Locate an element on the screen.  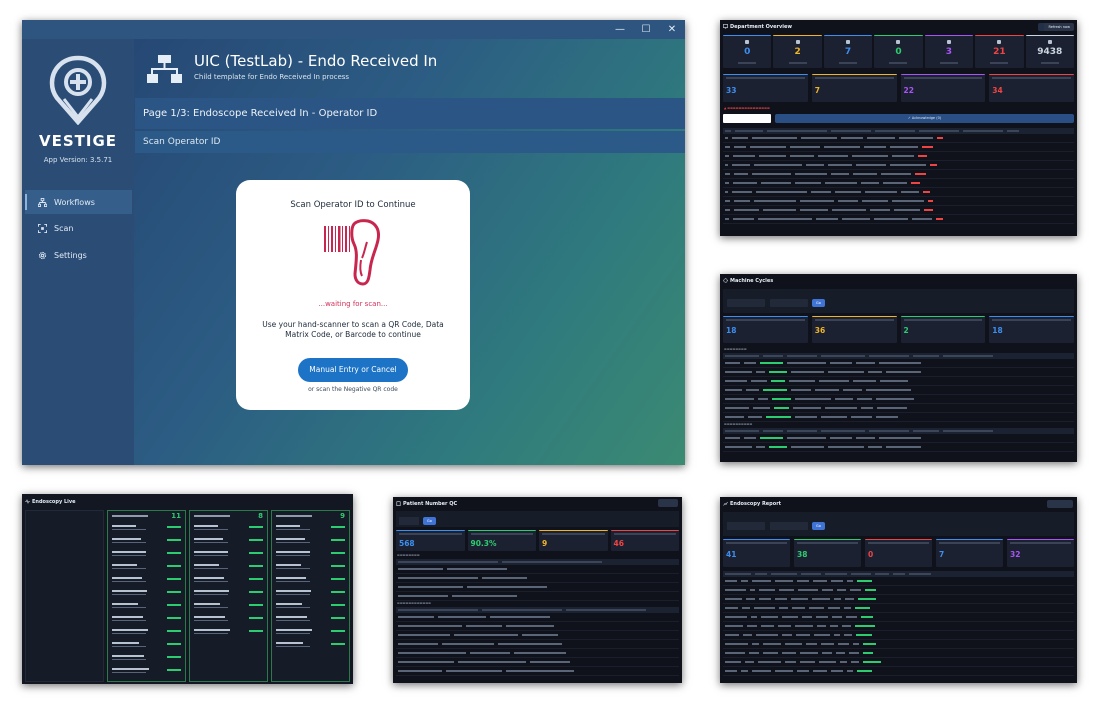
table-row is located at coordinates (898, 138).